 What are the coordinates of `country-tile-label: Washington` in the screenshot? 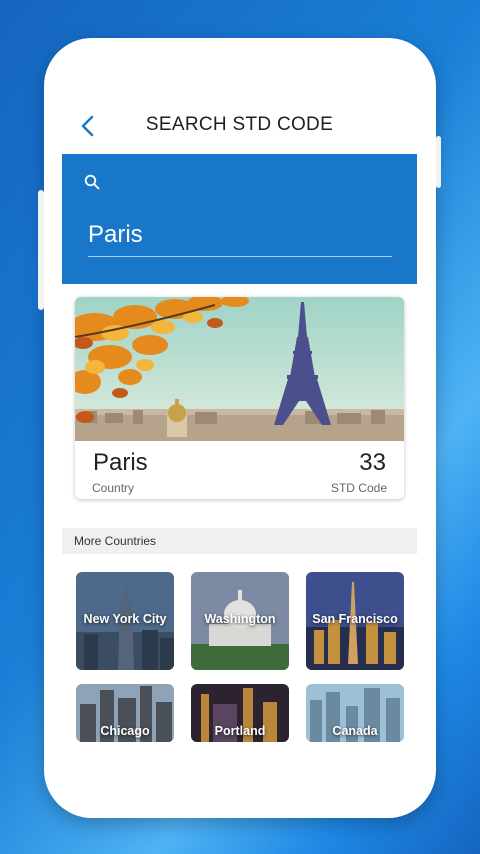 It's located at (240, 619).